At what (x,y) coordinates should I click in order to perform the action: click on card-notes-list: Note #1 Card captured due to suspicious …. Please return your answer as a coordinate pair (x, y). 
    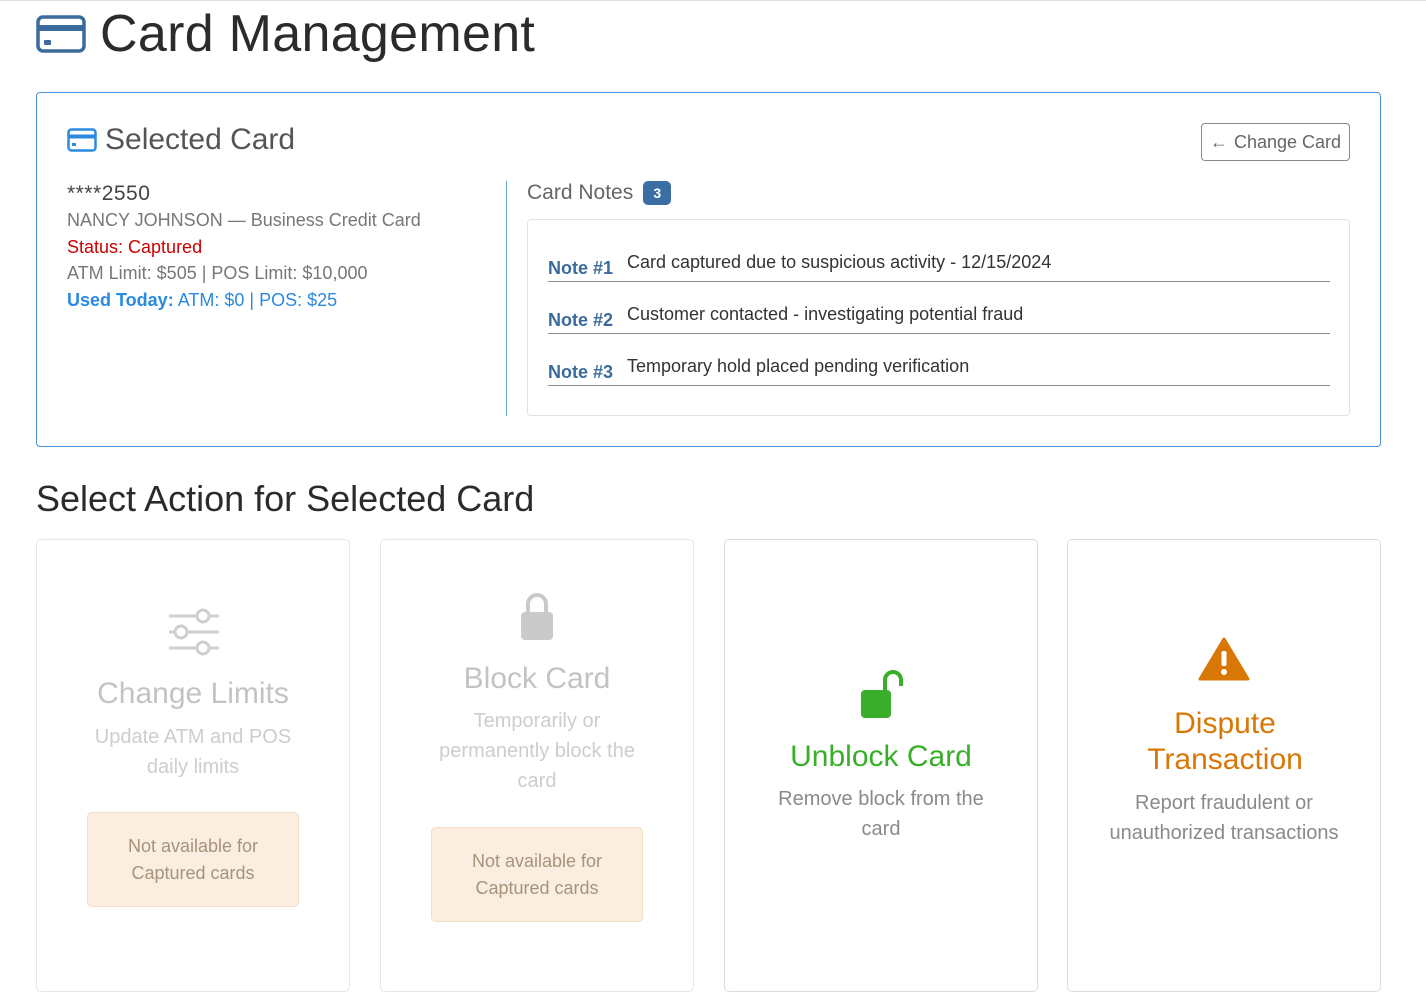
    Looking at the image, I should click on (938, 317).